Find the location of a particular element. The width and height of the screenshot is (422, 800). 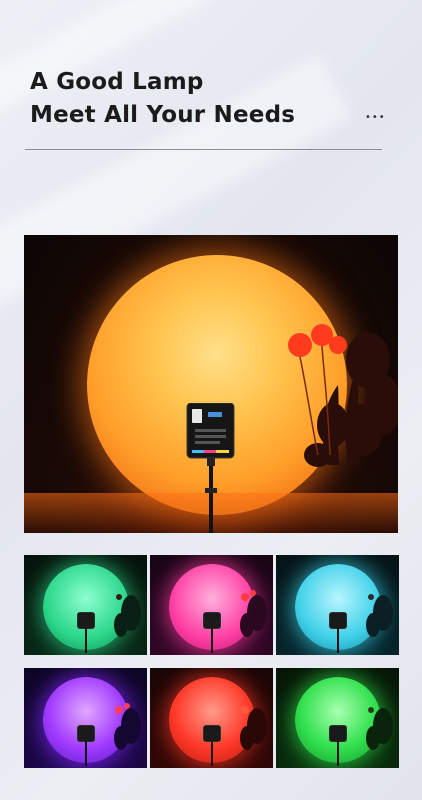

color-thumbnail-pink is located at coordinates (211, 605).